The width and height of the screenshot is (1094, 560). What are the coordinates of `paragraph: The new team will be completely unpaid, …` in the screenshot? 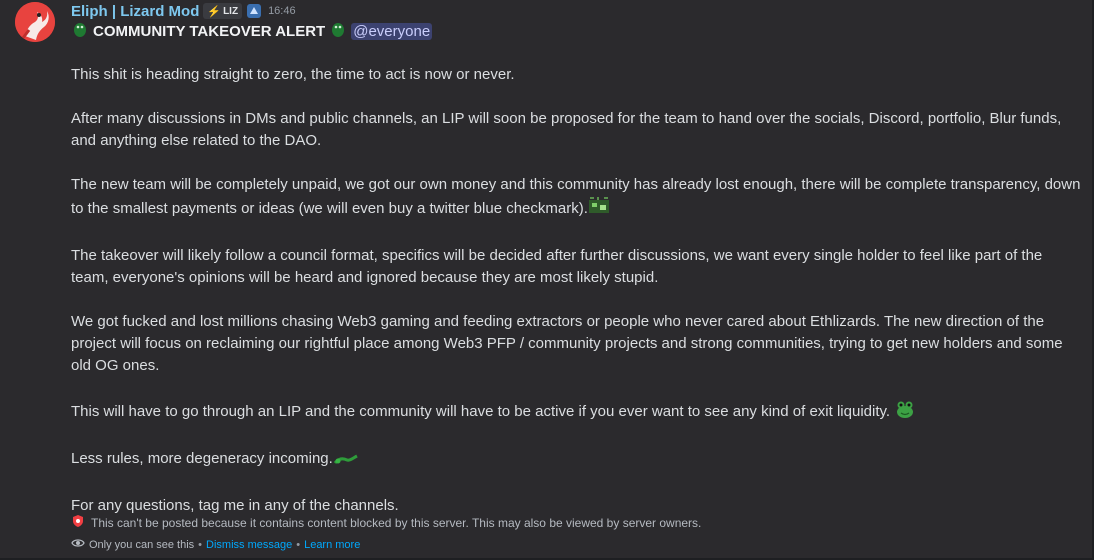 It's located at (577, 198).